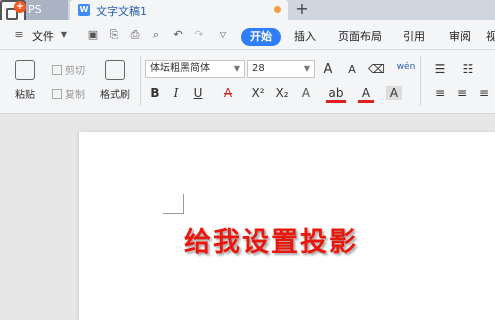 Image resolution: width=495 pixels, height=320 pixels. I want to click on tab-bar: PS W 文字文稿1 +, so click(247, 10).